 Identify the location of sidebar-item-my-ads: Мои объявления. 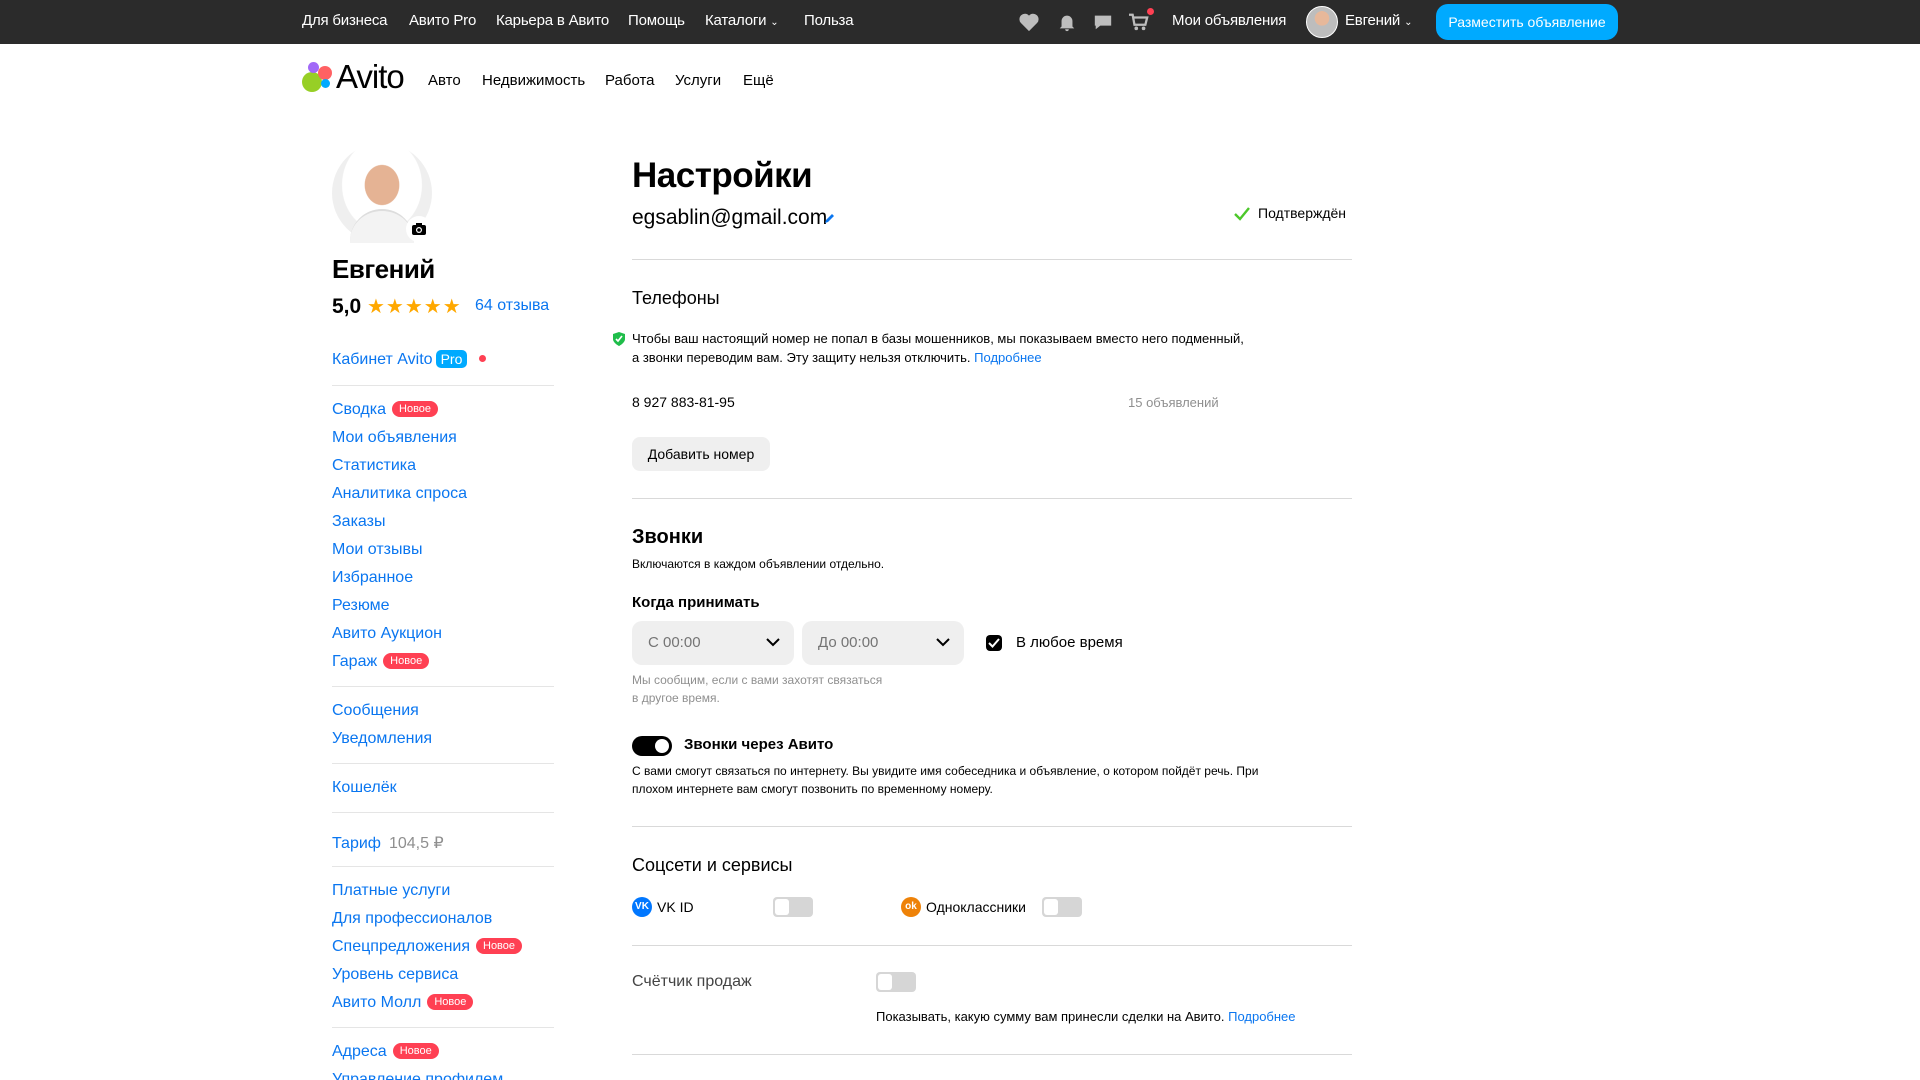
(394, 438).